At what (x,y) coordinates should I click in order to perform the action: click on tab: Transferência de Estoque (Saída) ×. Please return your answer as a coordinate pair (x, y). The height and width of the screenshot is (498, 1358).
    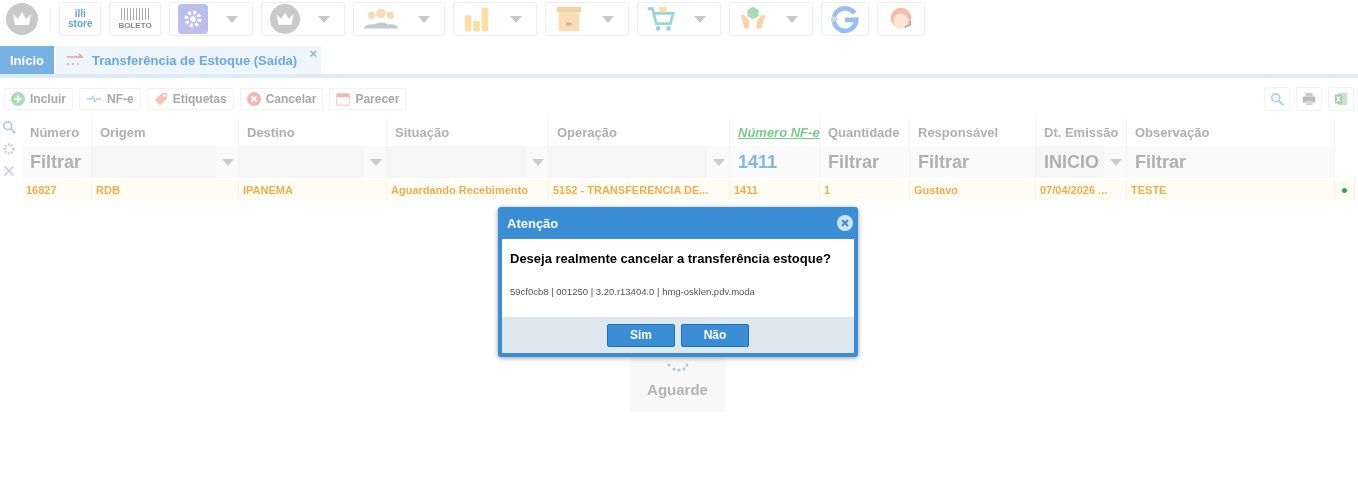
    Looking at the image, I should click on (188, 60).